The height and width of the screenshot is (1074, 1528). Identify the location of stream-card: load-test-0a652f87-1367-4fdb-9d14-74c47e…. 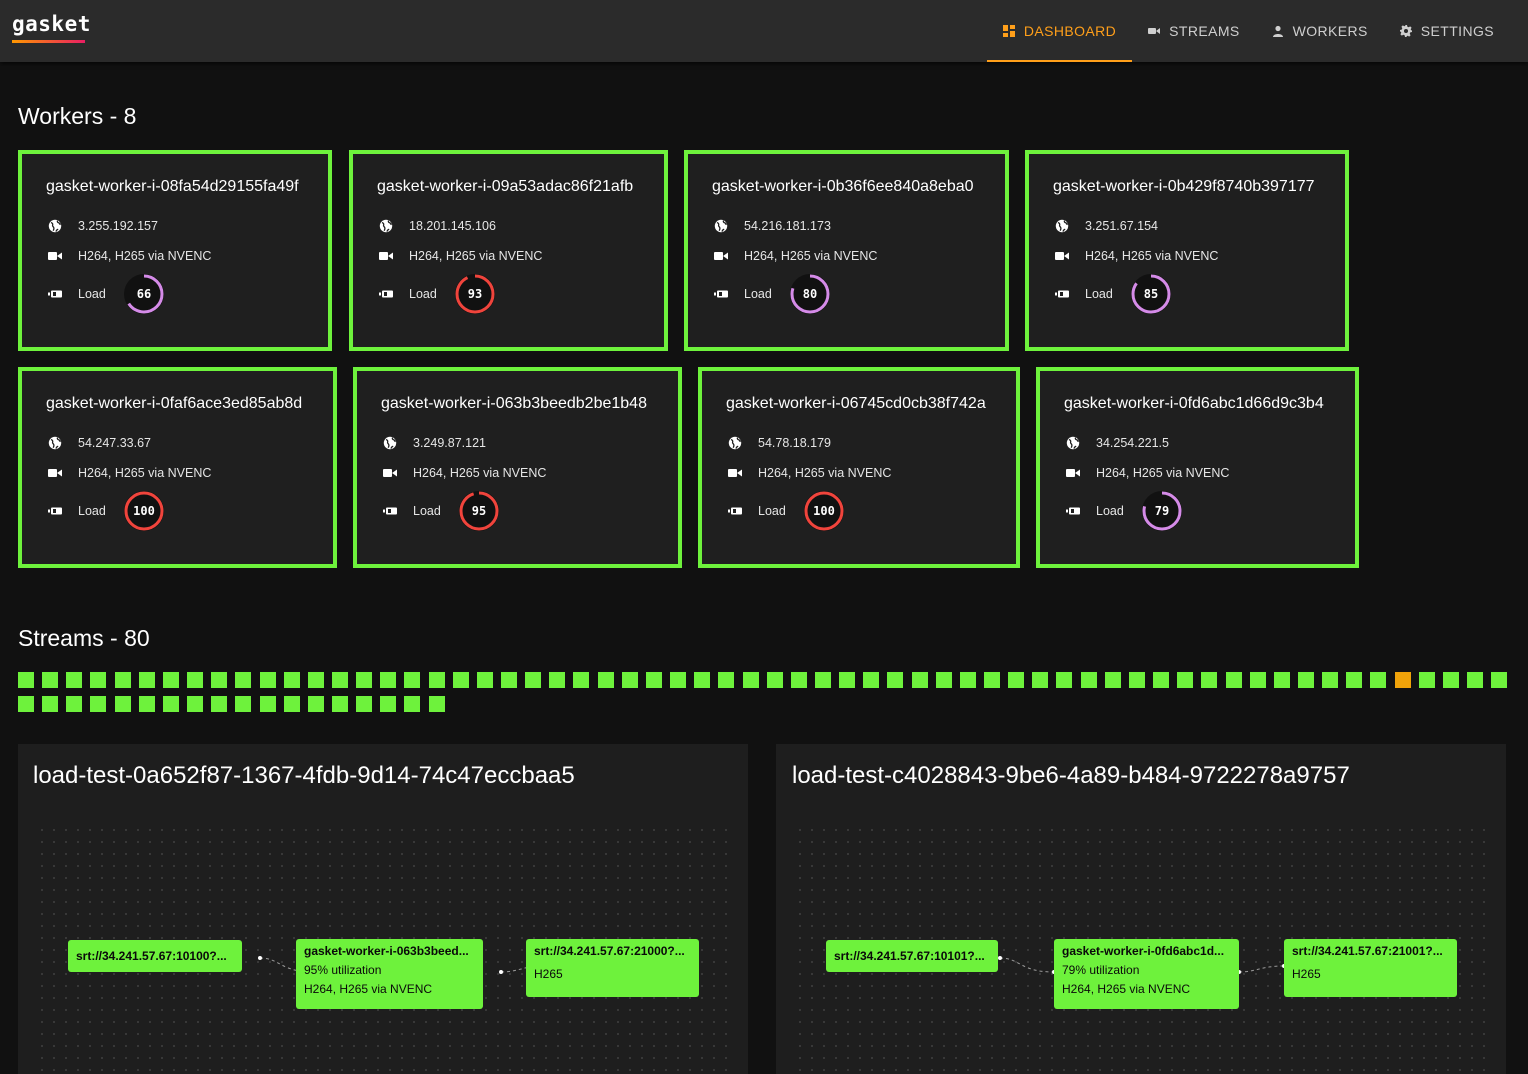
(383, 909).